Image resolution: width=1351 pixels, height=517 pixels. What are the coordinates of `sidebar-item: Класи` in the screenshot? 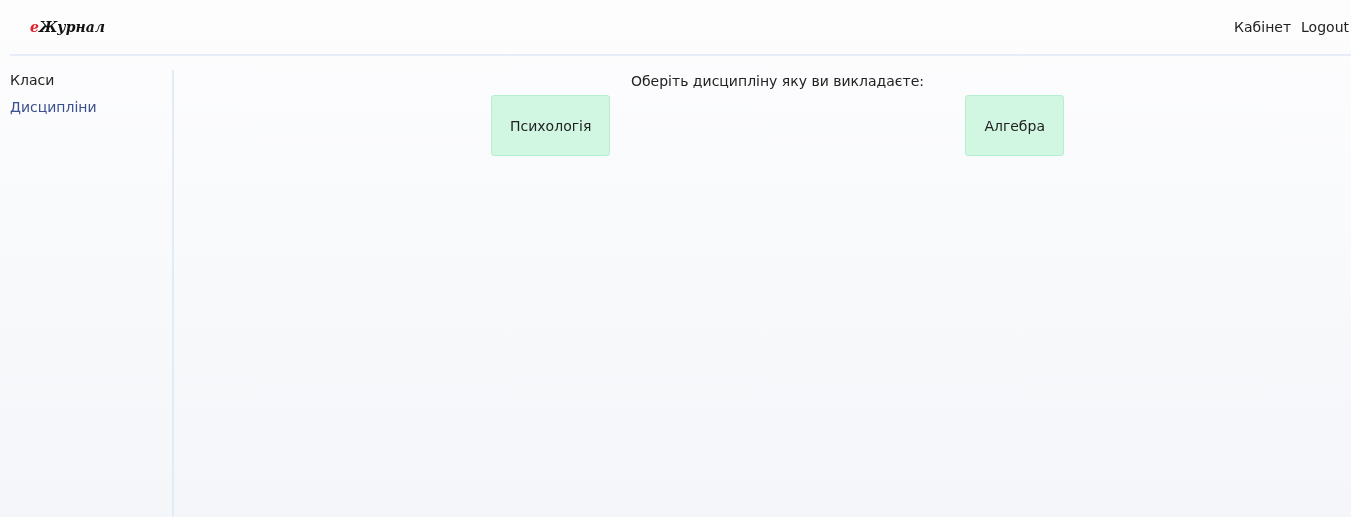 It's located at (91, 80).